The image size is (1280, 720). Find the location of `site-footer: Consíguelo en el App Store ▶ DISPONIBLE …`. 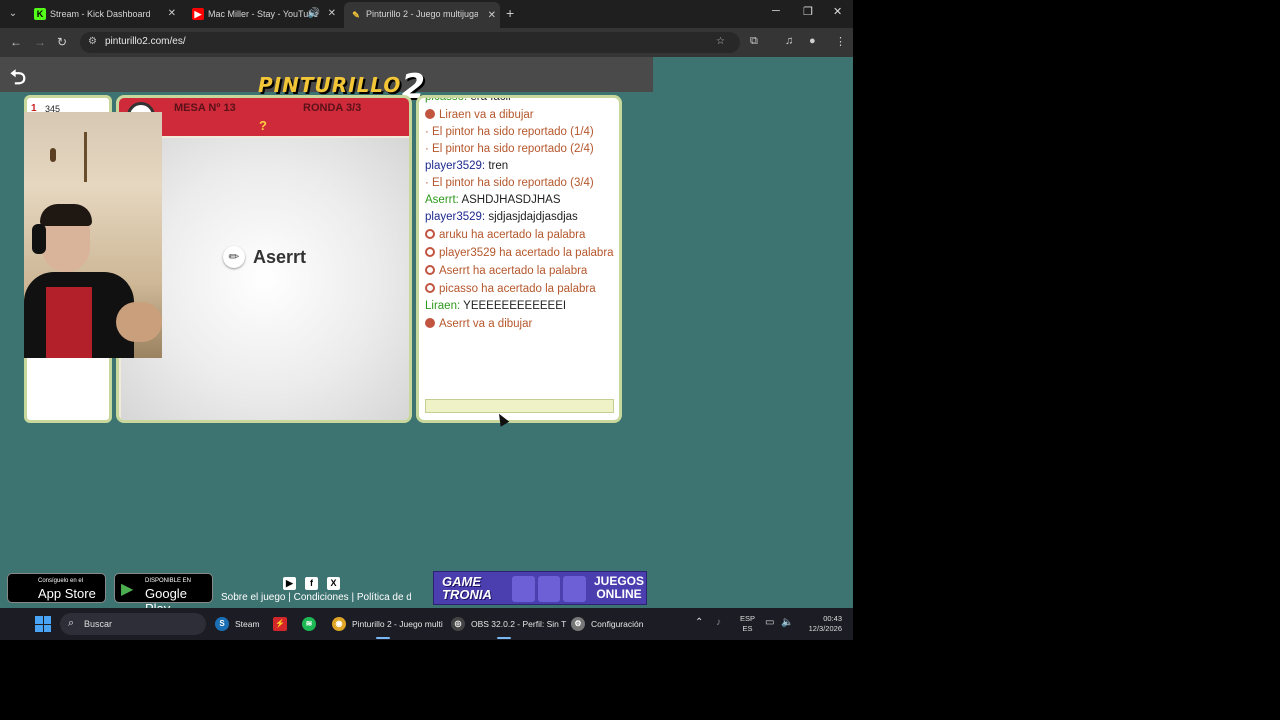

site-footer: Consíguelo en el App Store ▶ DISPONIBLE … is located at coordinates (426, 592).